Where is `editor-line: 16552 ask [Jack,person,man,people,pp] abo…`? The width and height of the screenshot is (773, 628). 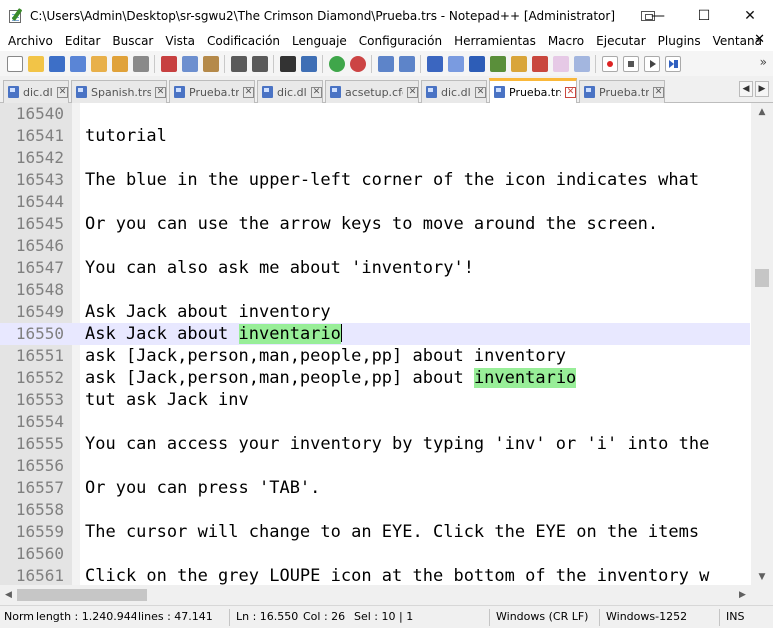 editor-line: 16552 ask [Jack,person,man,people,pp] abo… is located at coordinates (375, 378).